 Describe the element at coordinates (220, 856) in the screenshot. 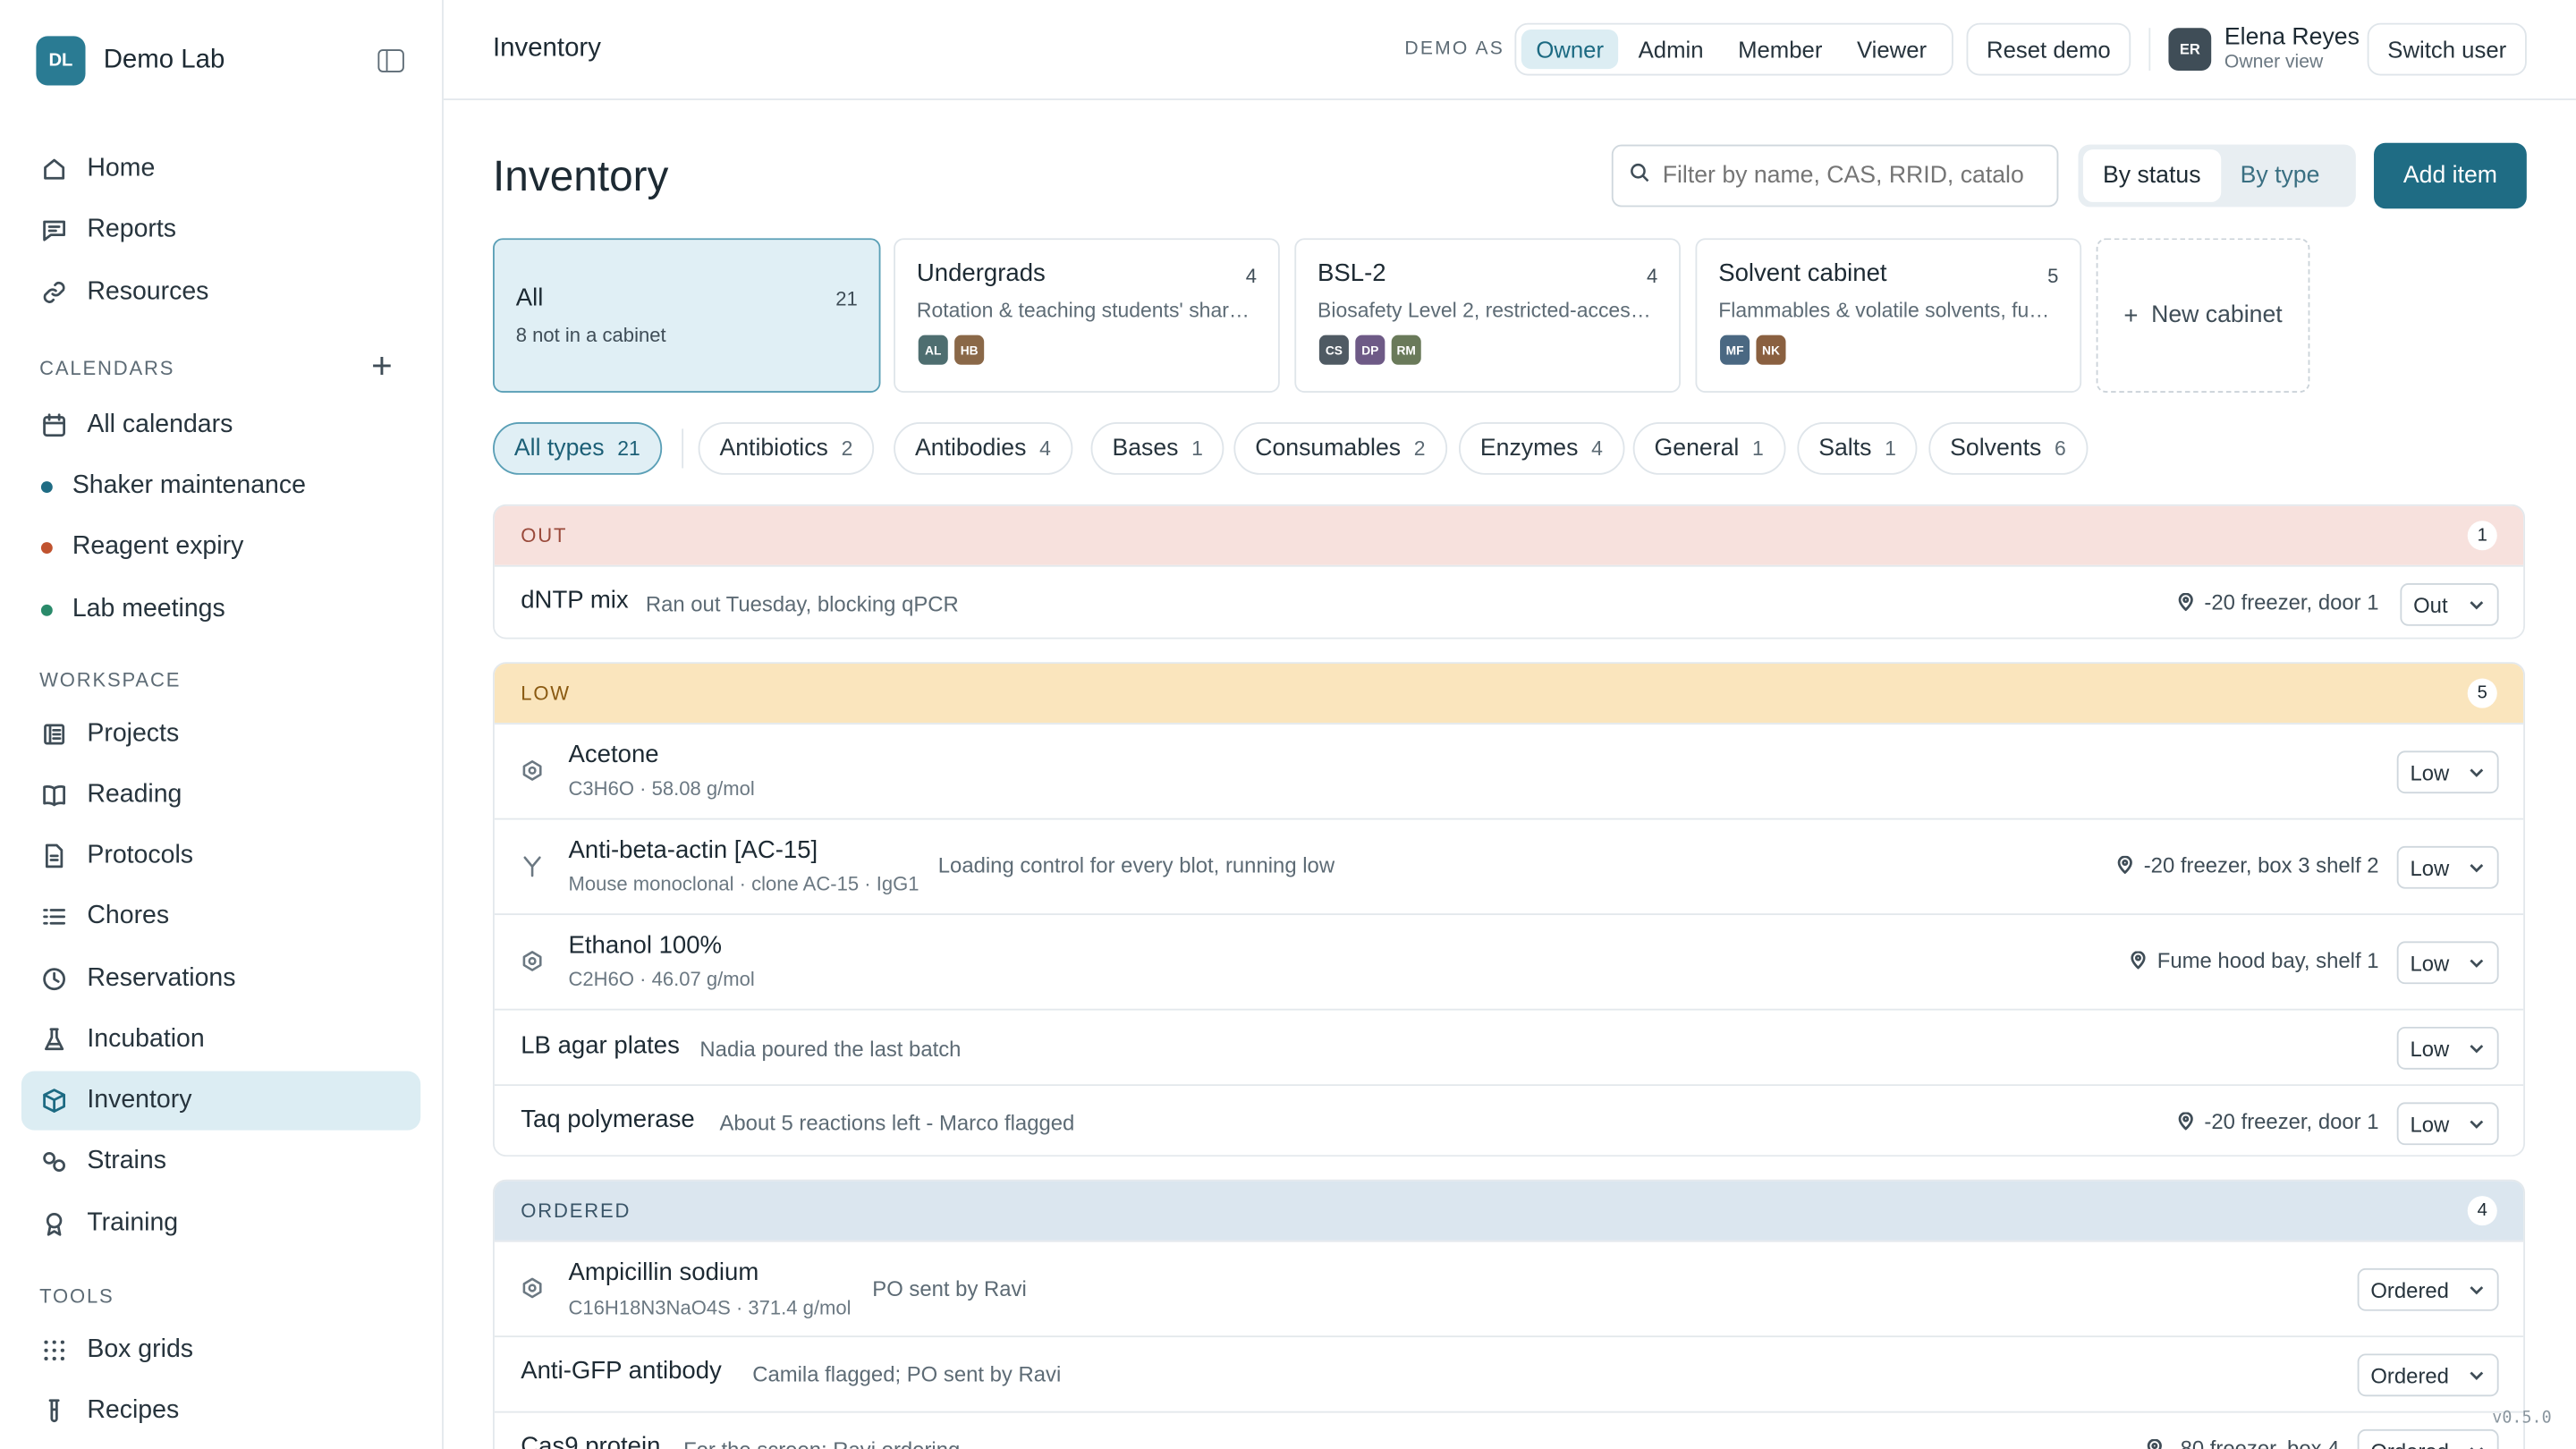

I see `nav-protocols: Protocols` at that location.